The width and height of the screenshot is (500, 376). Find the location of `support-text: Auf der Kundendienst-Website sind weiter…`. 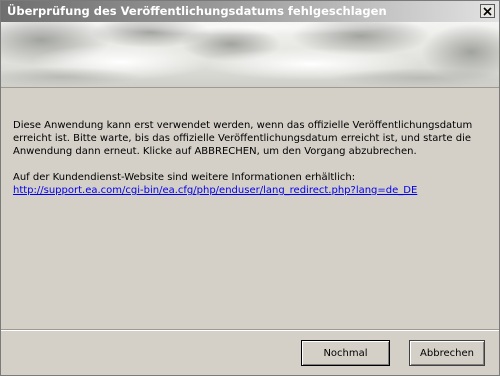

support-text: Auf der Kundendienst-Website sind weiter… is located at coordinates (184, 177).